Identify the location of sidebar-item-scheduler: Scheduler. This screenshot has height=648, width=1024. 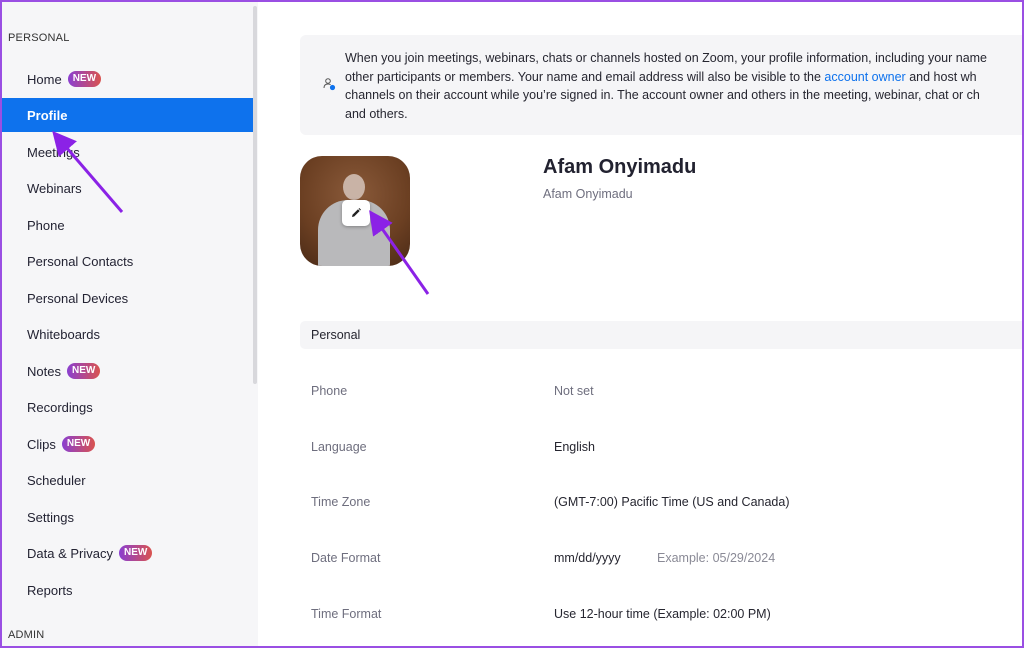
(127, 480).